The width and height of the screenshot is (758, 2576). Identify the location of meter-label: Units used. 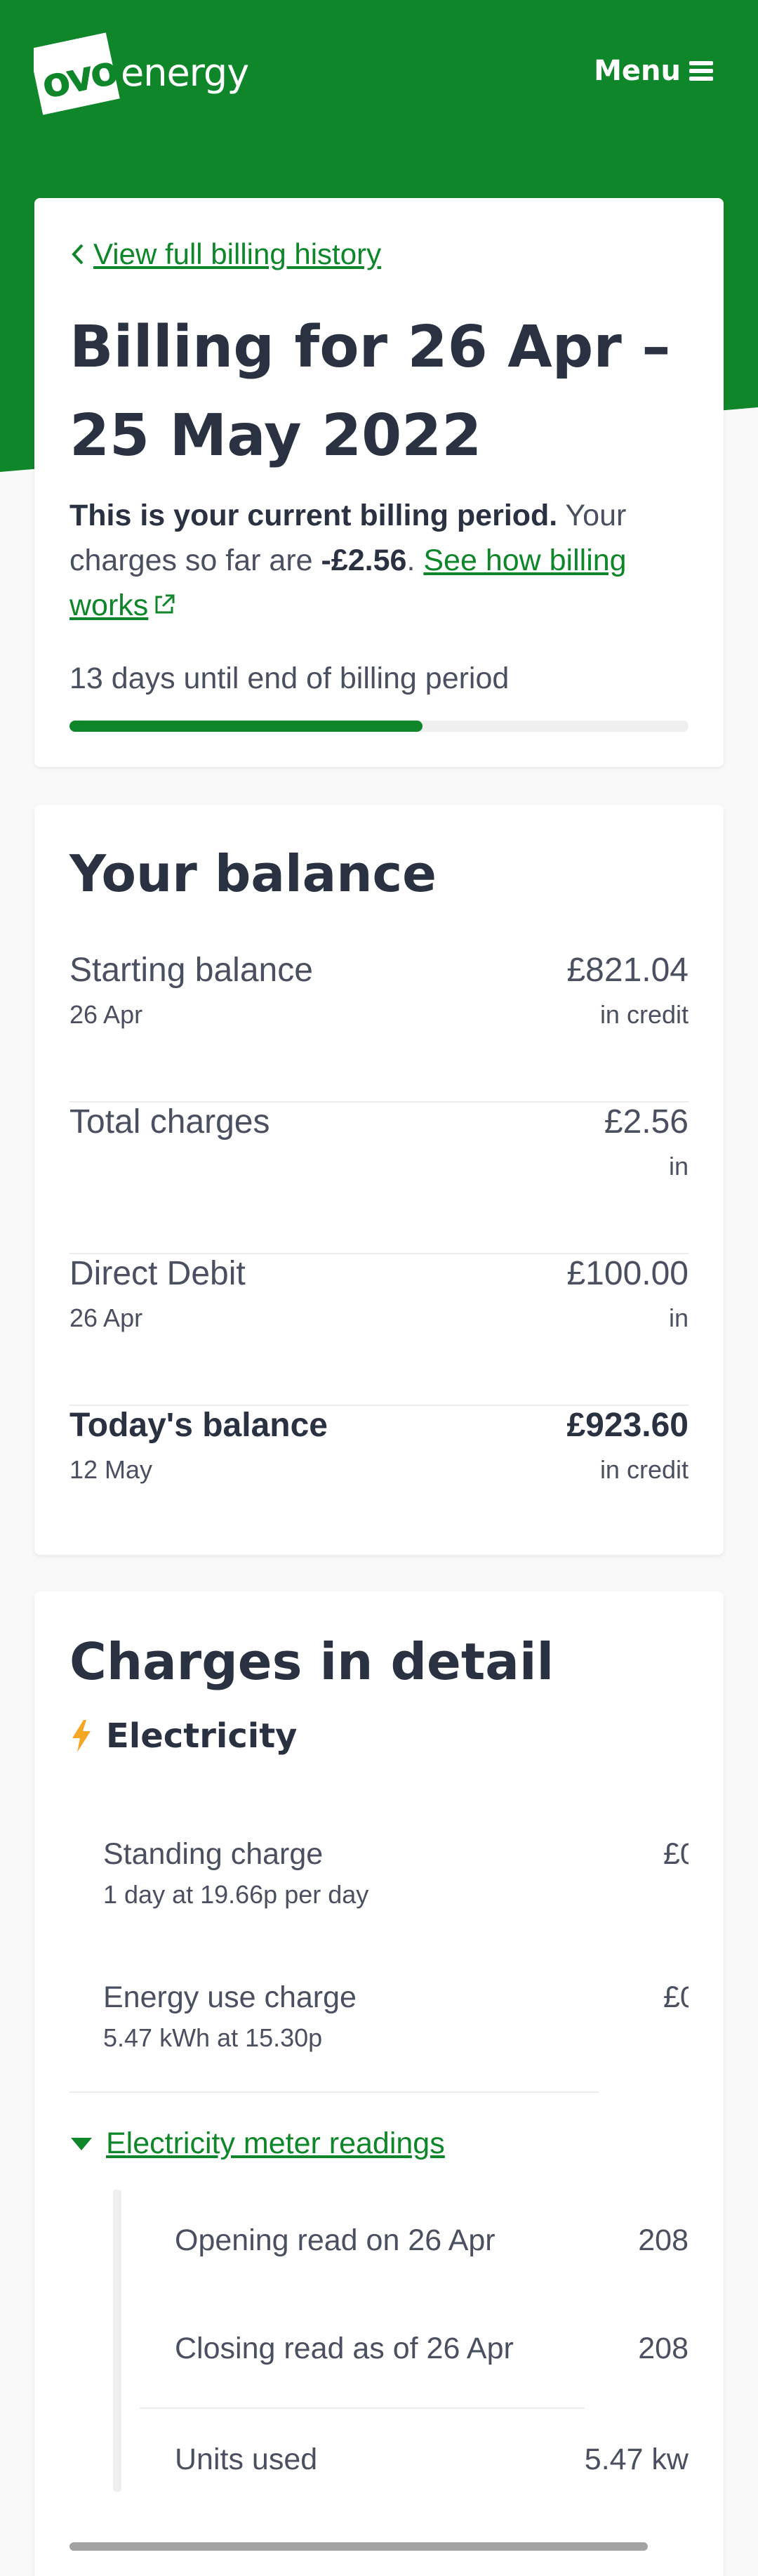
(246, 2459).